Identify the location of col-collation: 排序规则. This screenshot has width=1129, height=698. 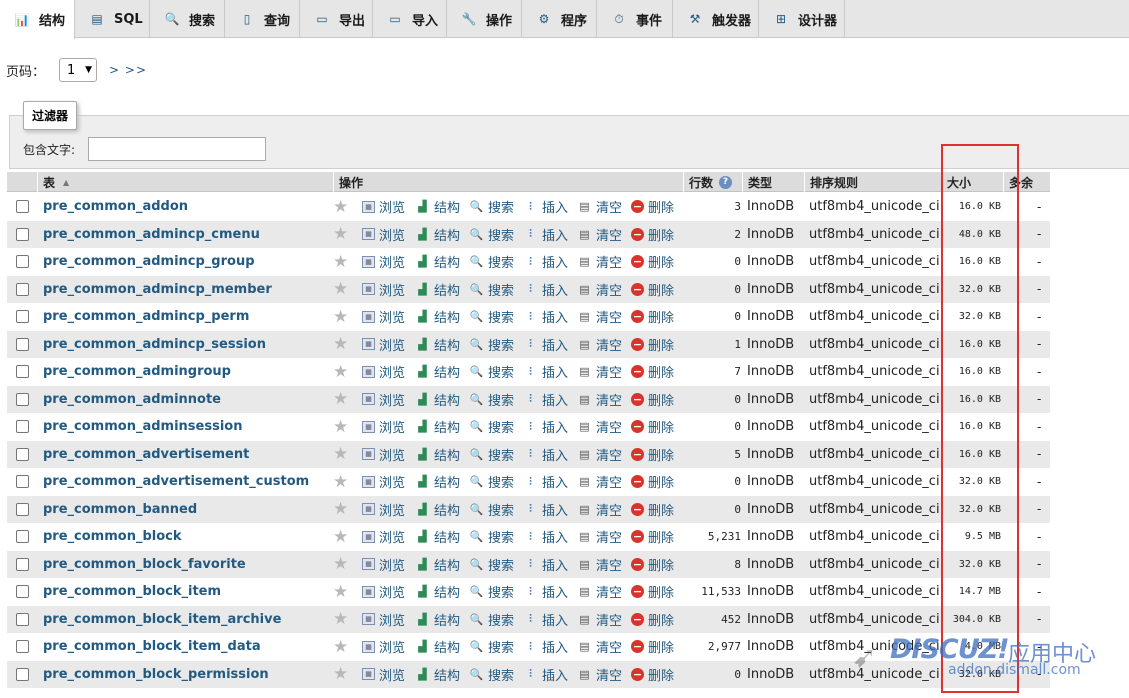
(872, 182).